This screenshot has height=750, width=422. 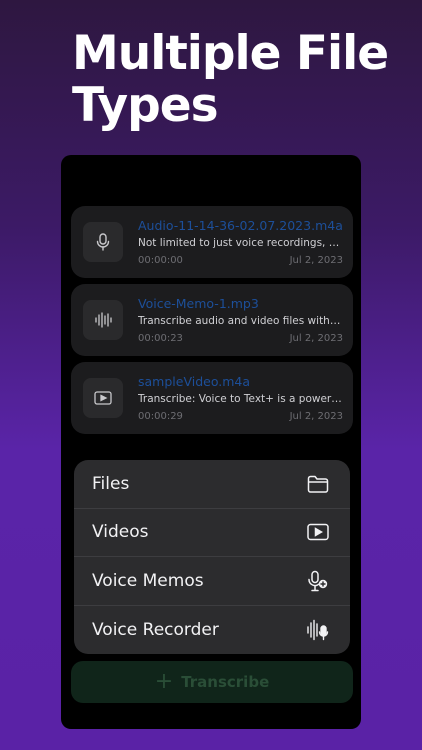 I want to click on transcribe-button: + Transcribe, so click(x=212, y=682).